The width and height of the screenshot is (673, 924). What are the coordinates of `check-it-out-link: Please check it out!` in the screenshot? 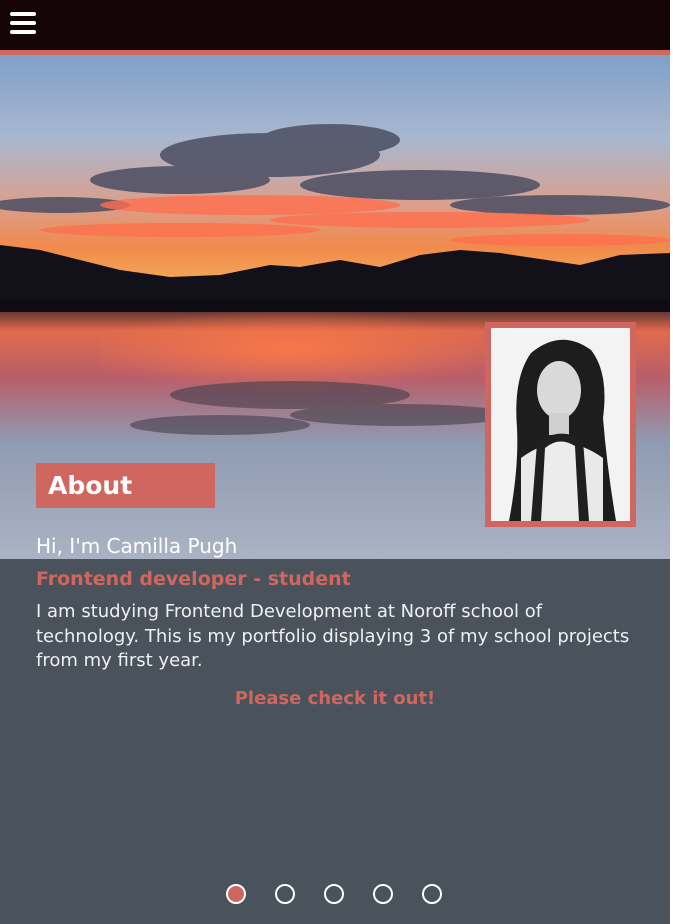 It's located at (335, 699).